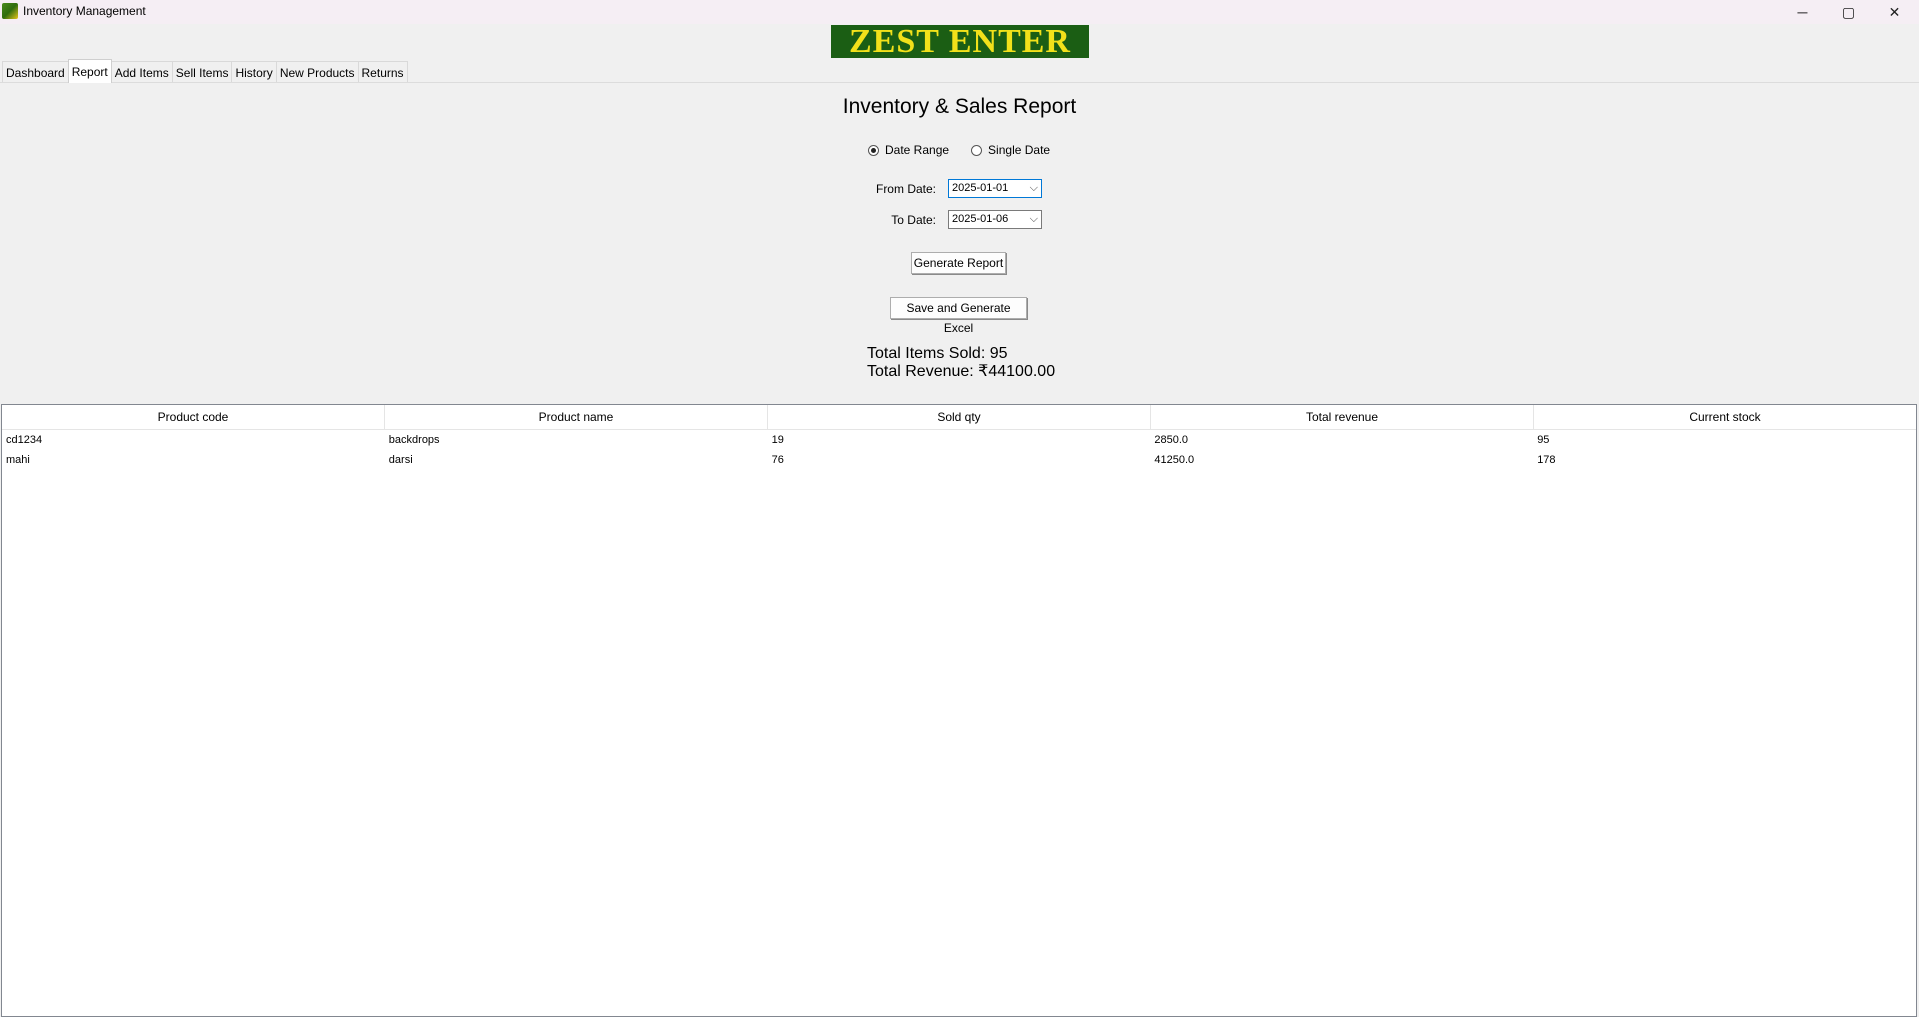 This screenshot has width=1919, height=1017. I want to click on from-date-value: 2025-01-01, so click(980, 188).